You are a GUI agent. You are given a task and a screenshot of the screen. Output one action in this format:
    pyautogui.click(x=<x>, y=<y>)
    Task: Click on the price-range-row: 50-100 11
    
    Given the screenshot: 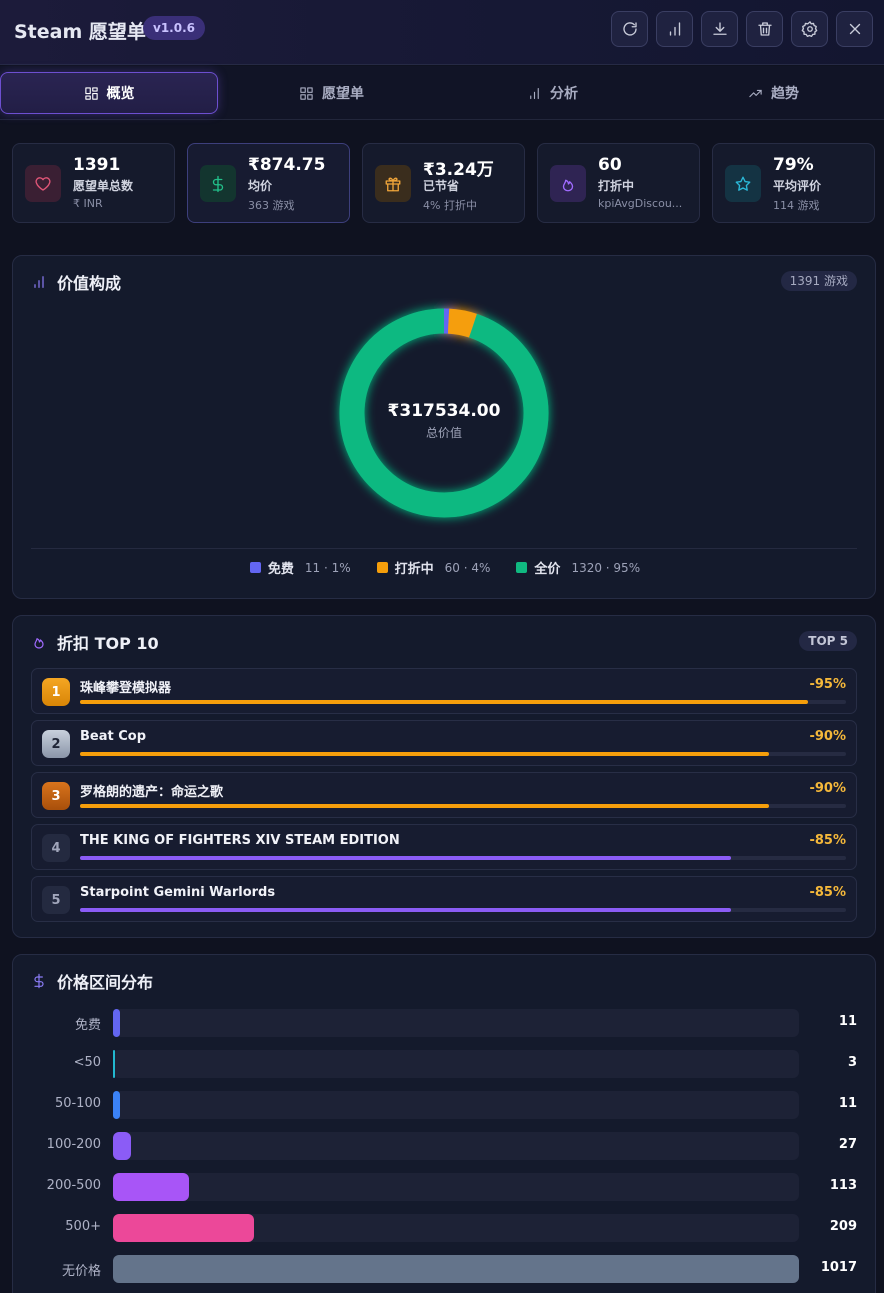 What is the action you would take?
    pyautogui.click(x=444, y=1105)
    